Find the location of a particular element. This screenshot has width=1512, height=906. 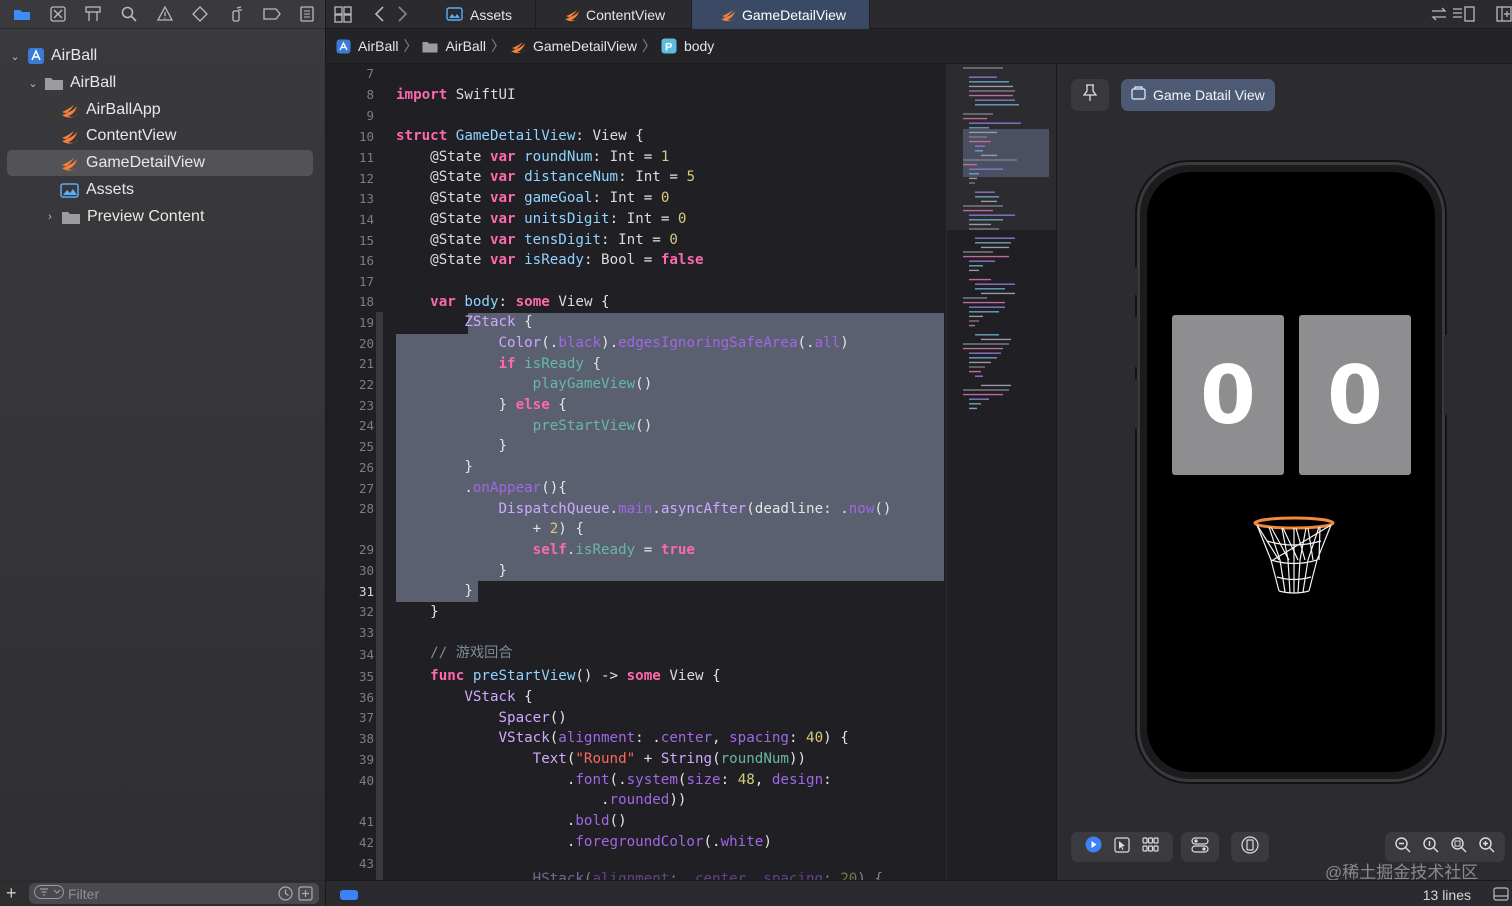

zoom-actual-icon is located at coordinates (1431, 847).